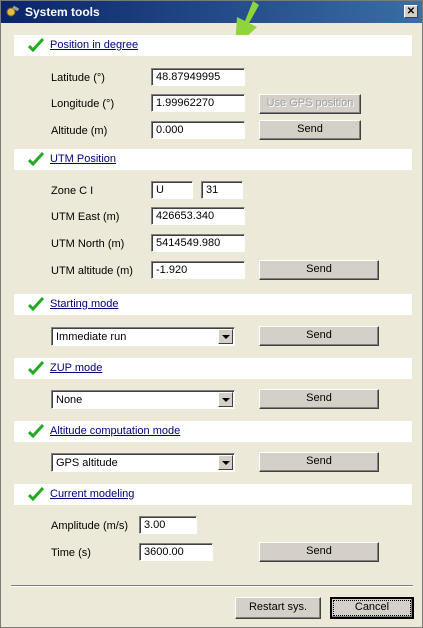 The image size is (423, 628). Describe the element at coordinates (310, 104) in the screenshot. I see `use-gps-position-button: Use GPS position` at that location.